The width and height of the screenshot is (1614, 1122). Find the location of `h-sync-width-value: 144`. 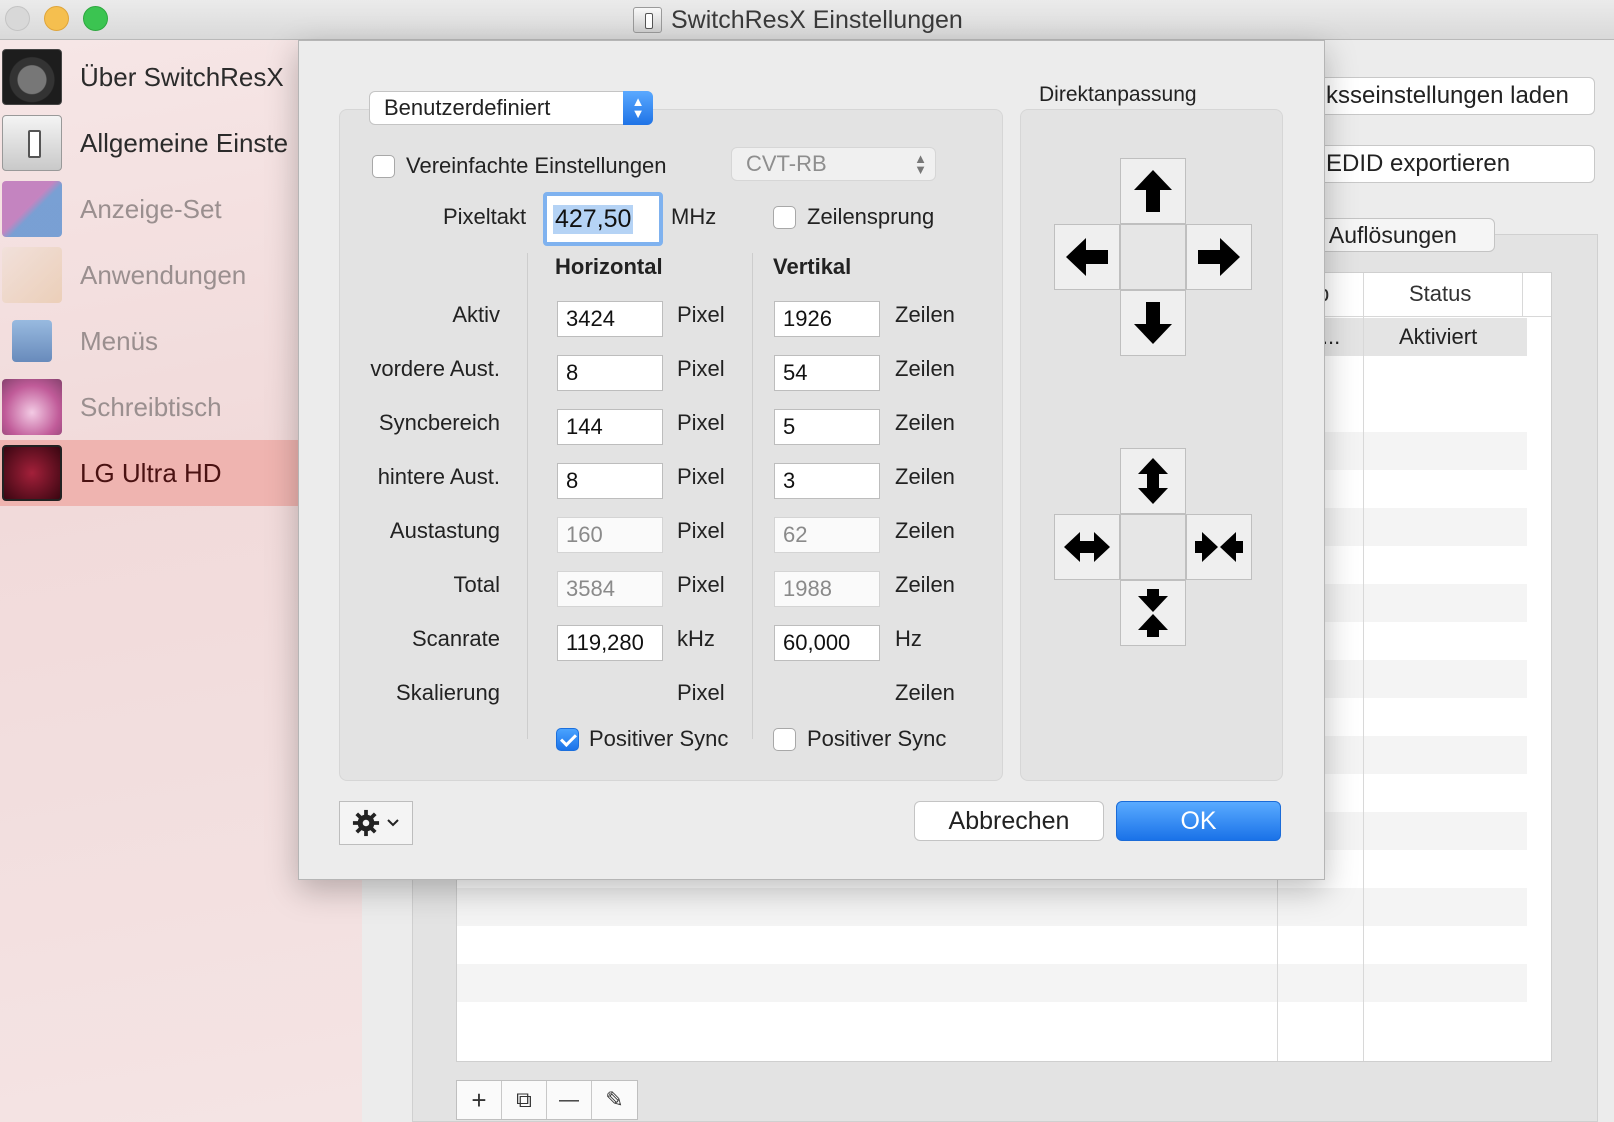

h-sync-width-value: 144 is located at coordinates (584, 426).